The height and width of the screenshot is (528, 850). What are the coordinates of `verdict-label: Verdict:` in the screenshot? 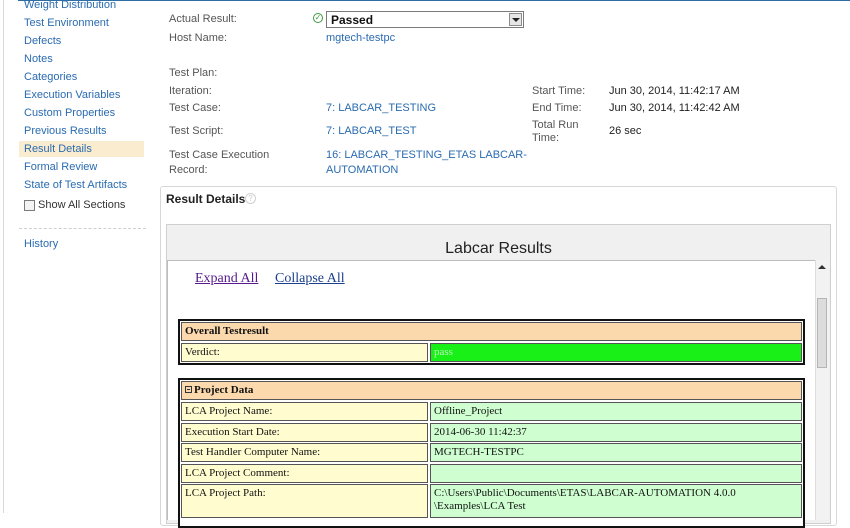 It's located at (304, 352).